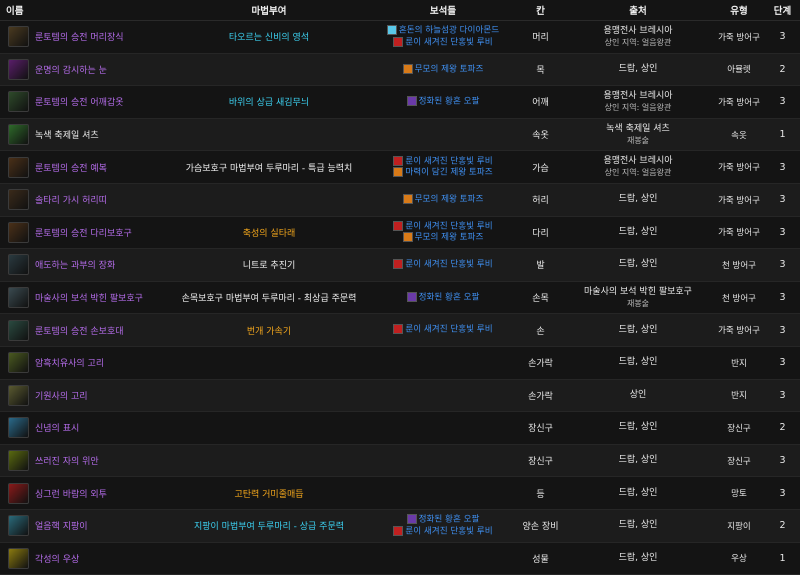 The image size is (800, 575). Describe the element at coordinates (85, 10) in the screenshot. I see `header-name: 이름` at that location.